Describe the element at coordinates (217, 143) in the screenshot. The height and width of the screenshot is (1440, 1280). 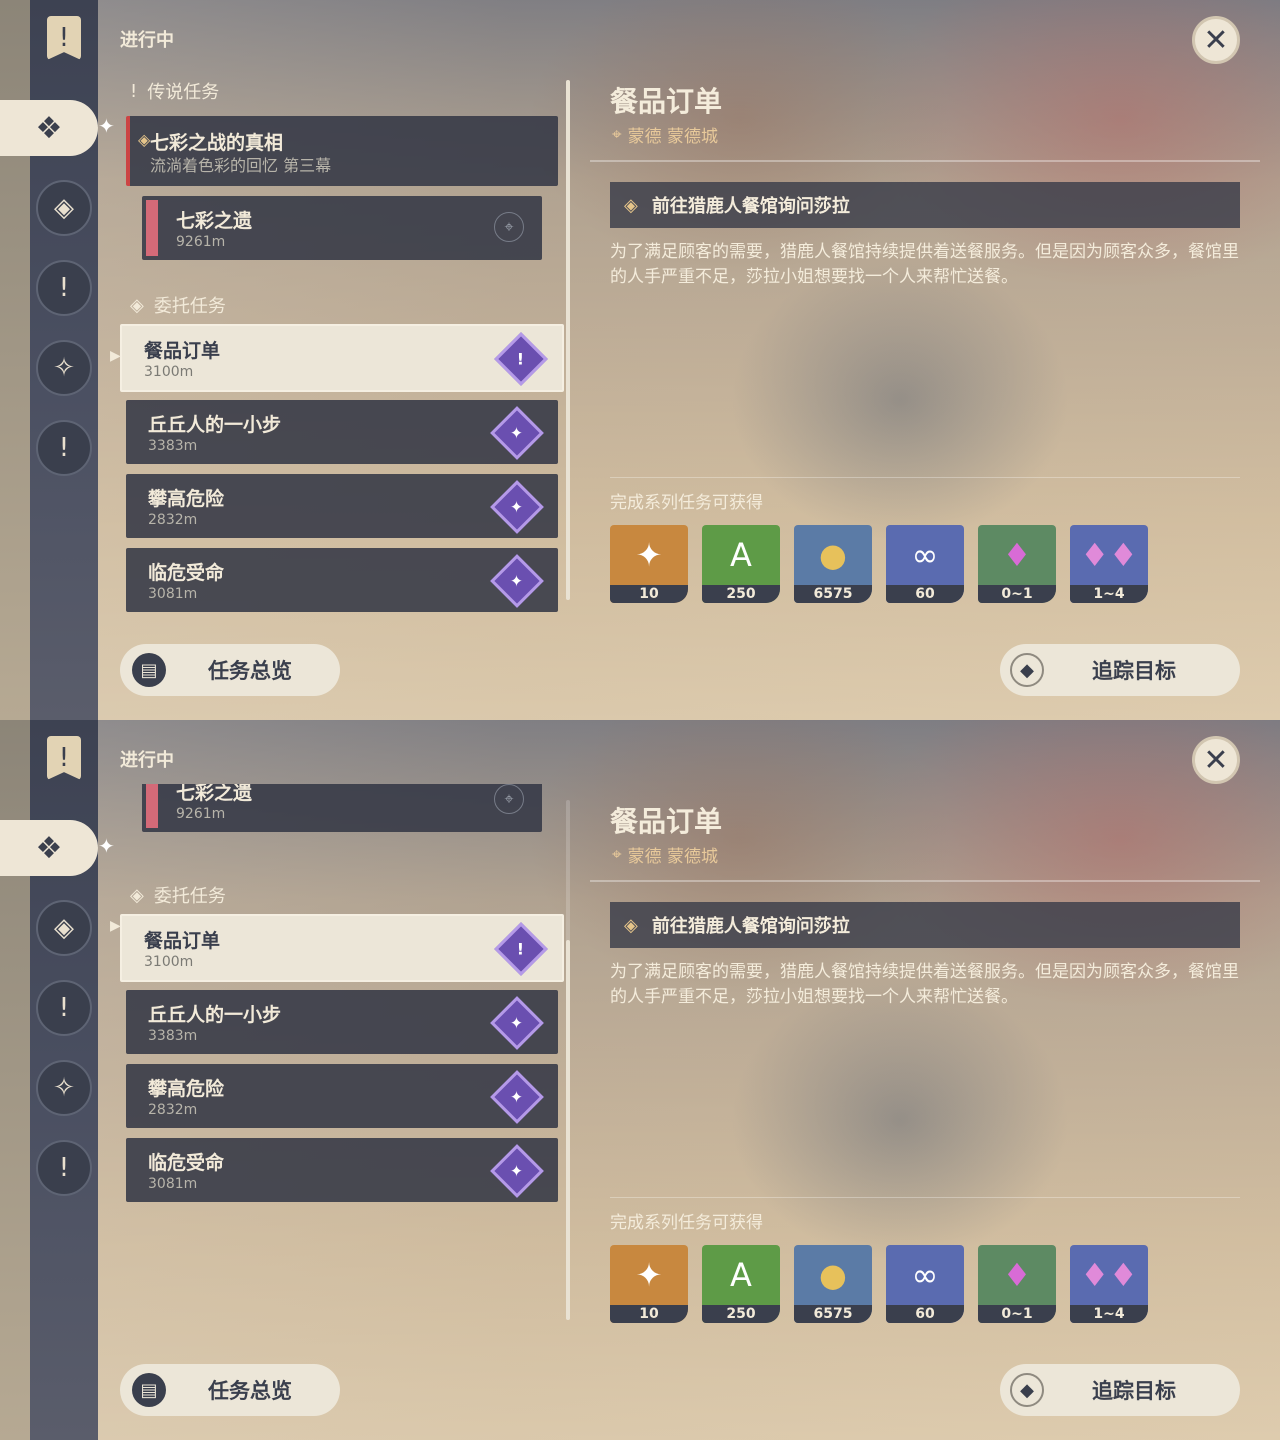
I see `legend-quest-title: 七彩之战的真相` at that location.